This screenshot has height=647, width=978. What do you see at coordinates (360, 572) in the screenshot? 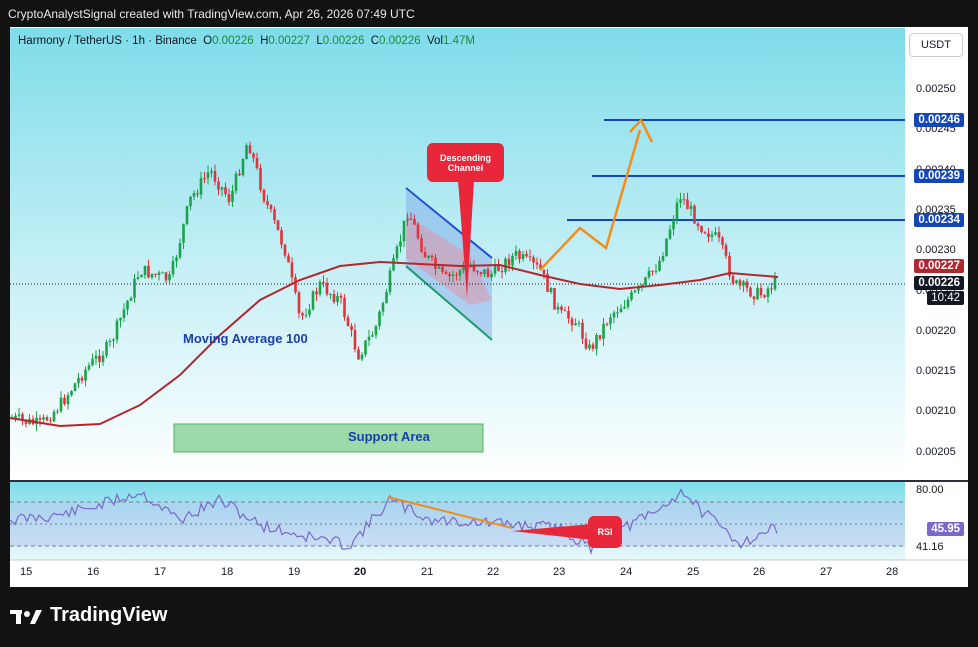
I see `time-tick: 20` at bounding box center [360, 572].